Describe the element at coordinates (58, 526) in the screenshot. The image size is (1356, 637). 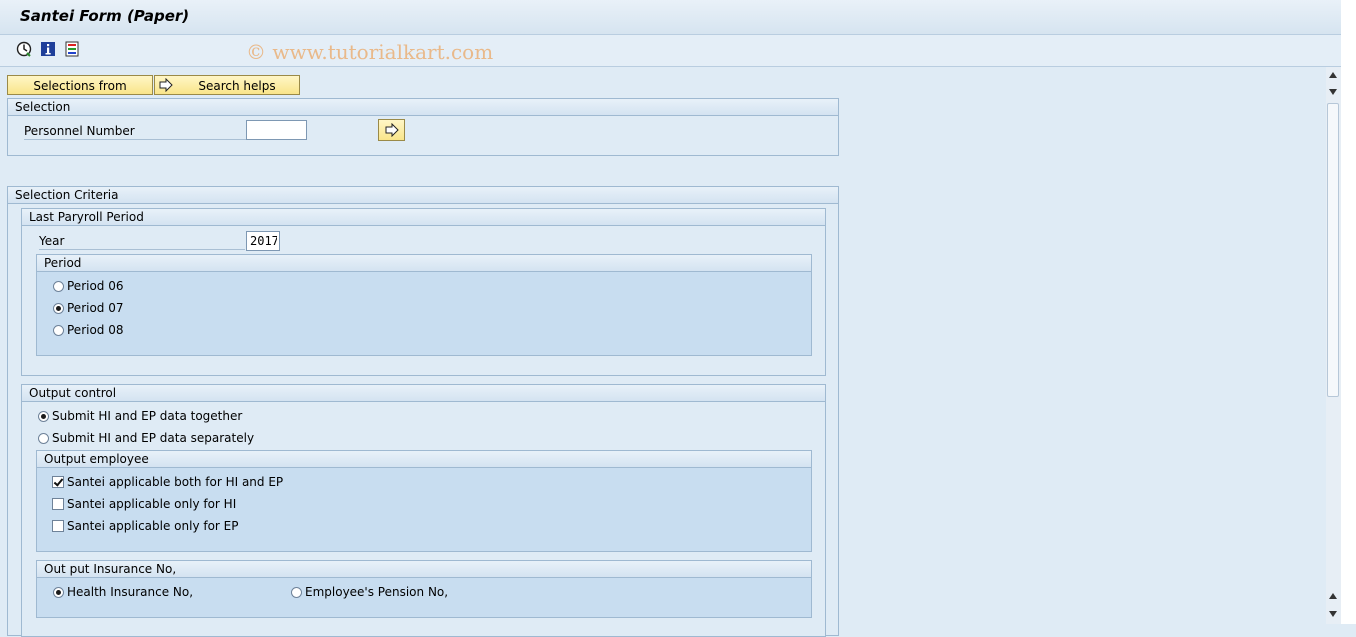
I see `only-ep-checkbox` at that location.